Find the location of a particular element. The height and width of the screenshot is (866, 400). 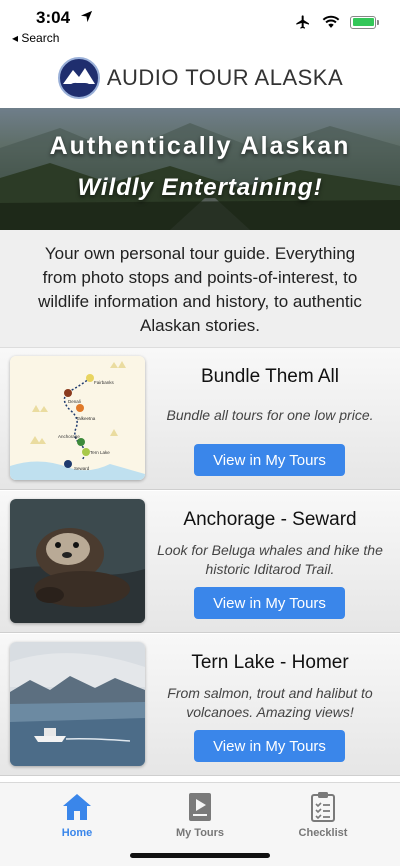

location-arrow-icon is located at coordinates (86, 16).